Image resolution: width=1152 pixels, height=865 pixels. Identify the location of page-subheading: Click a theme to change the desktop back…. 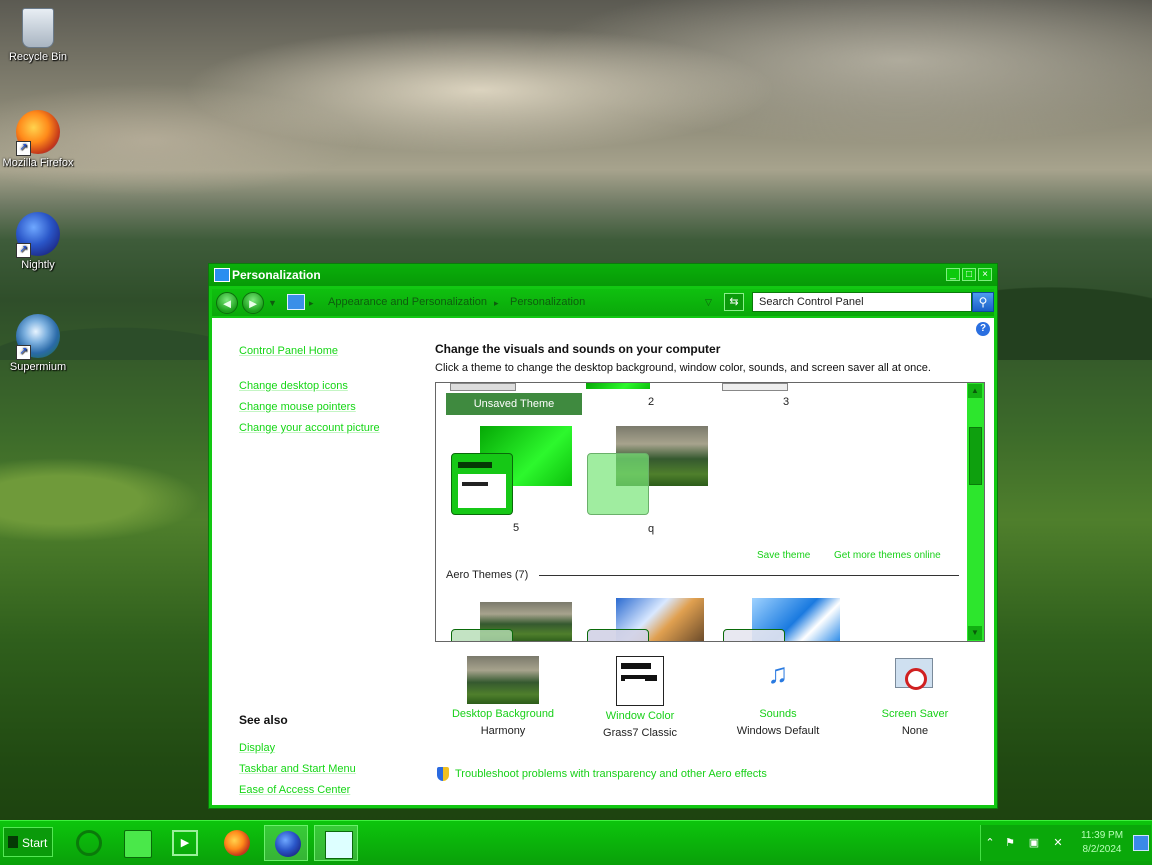
(683, 368).